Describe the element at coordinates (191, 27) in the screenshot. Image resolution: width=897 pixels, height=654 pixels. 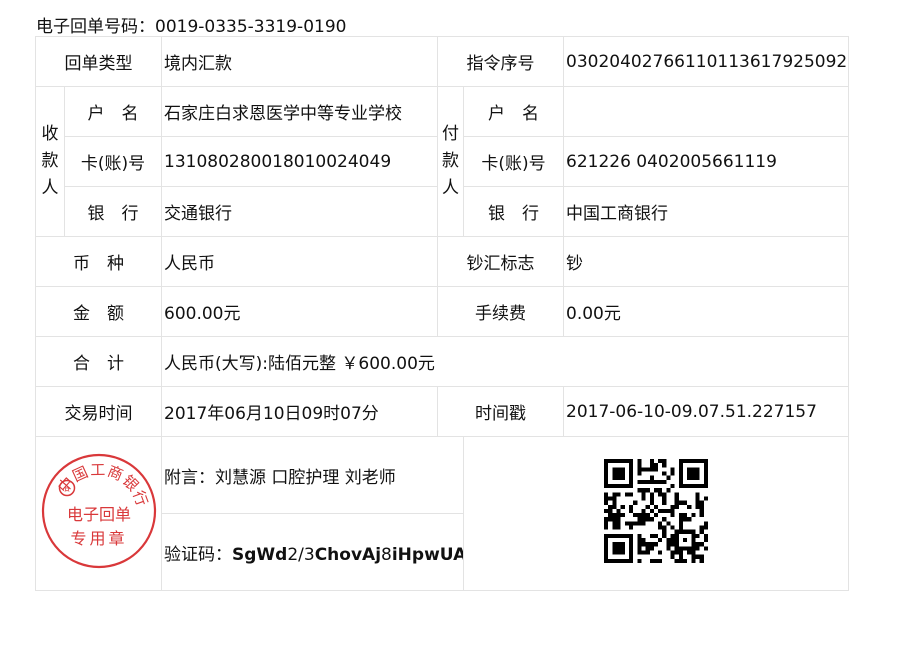
I see `receipt-number: 电子回单号码：0019-0335-3319-0190` at that location.